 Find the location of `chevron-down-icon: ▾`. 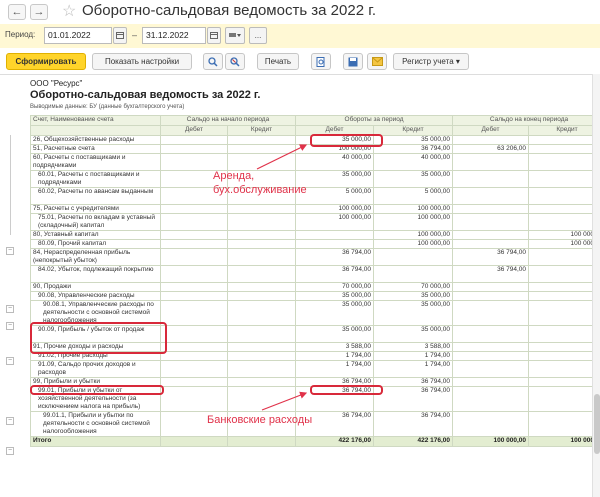

chevron-down-icon: ▾ is located at coordinates (457, 61).